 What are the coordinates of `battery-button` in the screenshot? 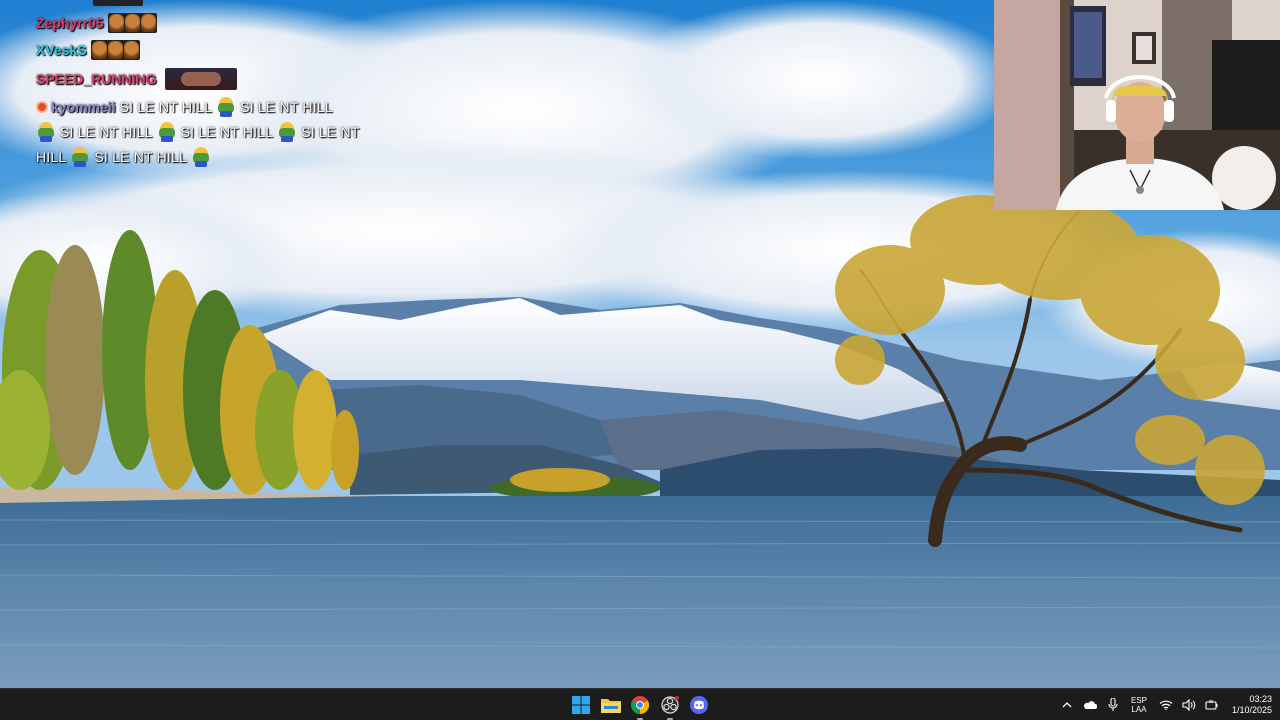 It's located at (1212, 705).